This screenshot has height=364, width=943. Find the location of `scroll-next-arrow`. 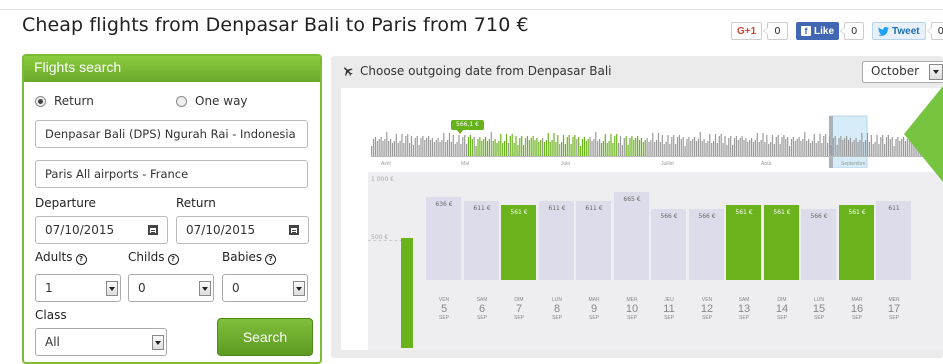

scroll-next-arrow is located at coordinates (923, 134).